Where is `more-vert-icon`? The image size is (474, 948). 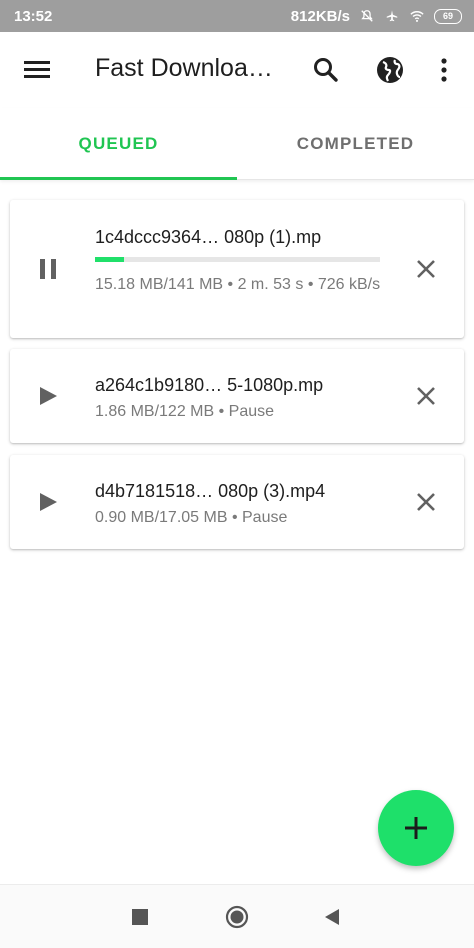
more-vert-icon is located at coordinates (444, 70).